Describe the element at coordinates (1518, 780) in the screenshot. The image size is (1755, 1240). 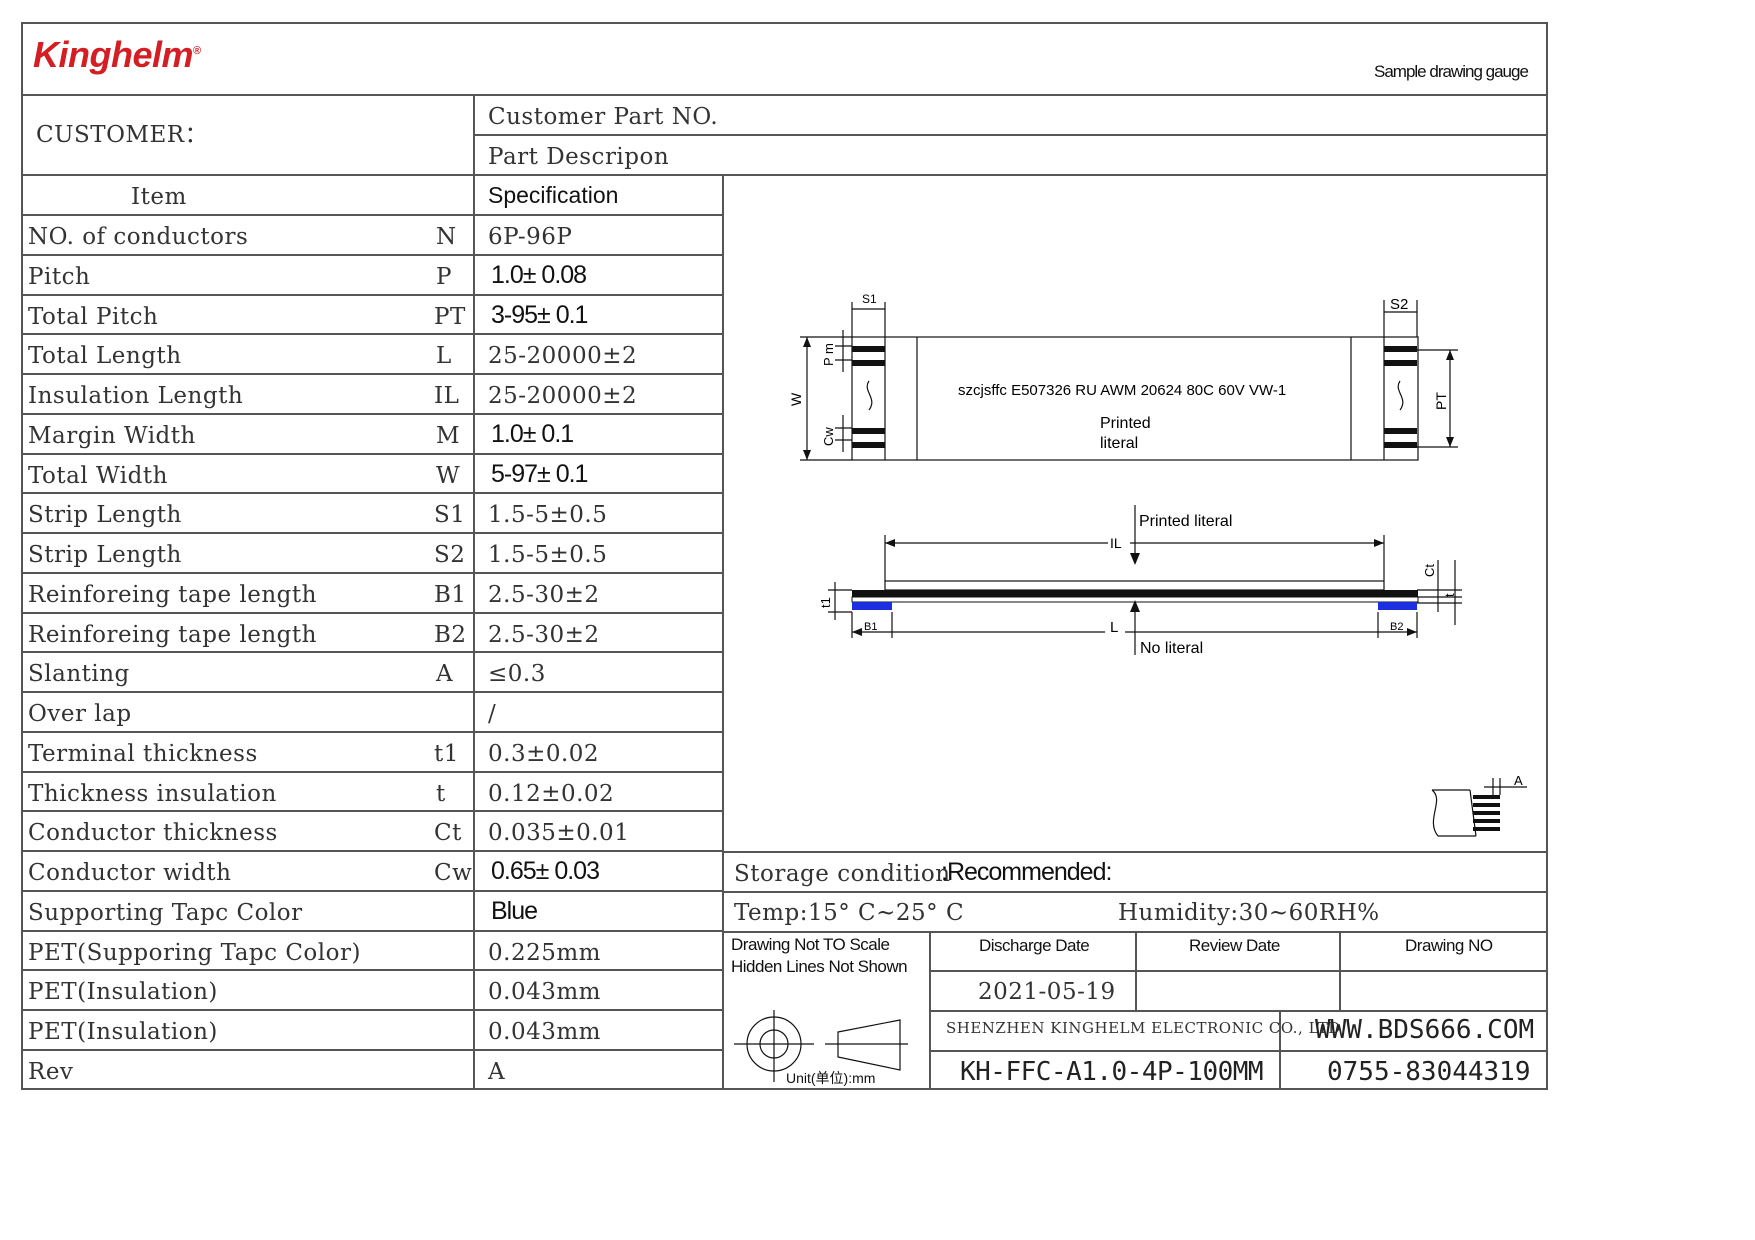
I see `a-label: A` at that location.